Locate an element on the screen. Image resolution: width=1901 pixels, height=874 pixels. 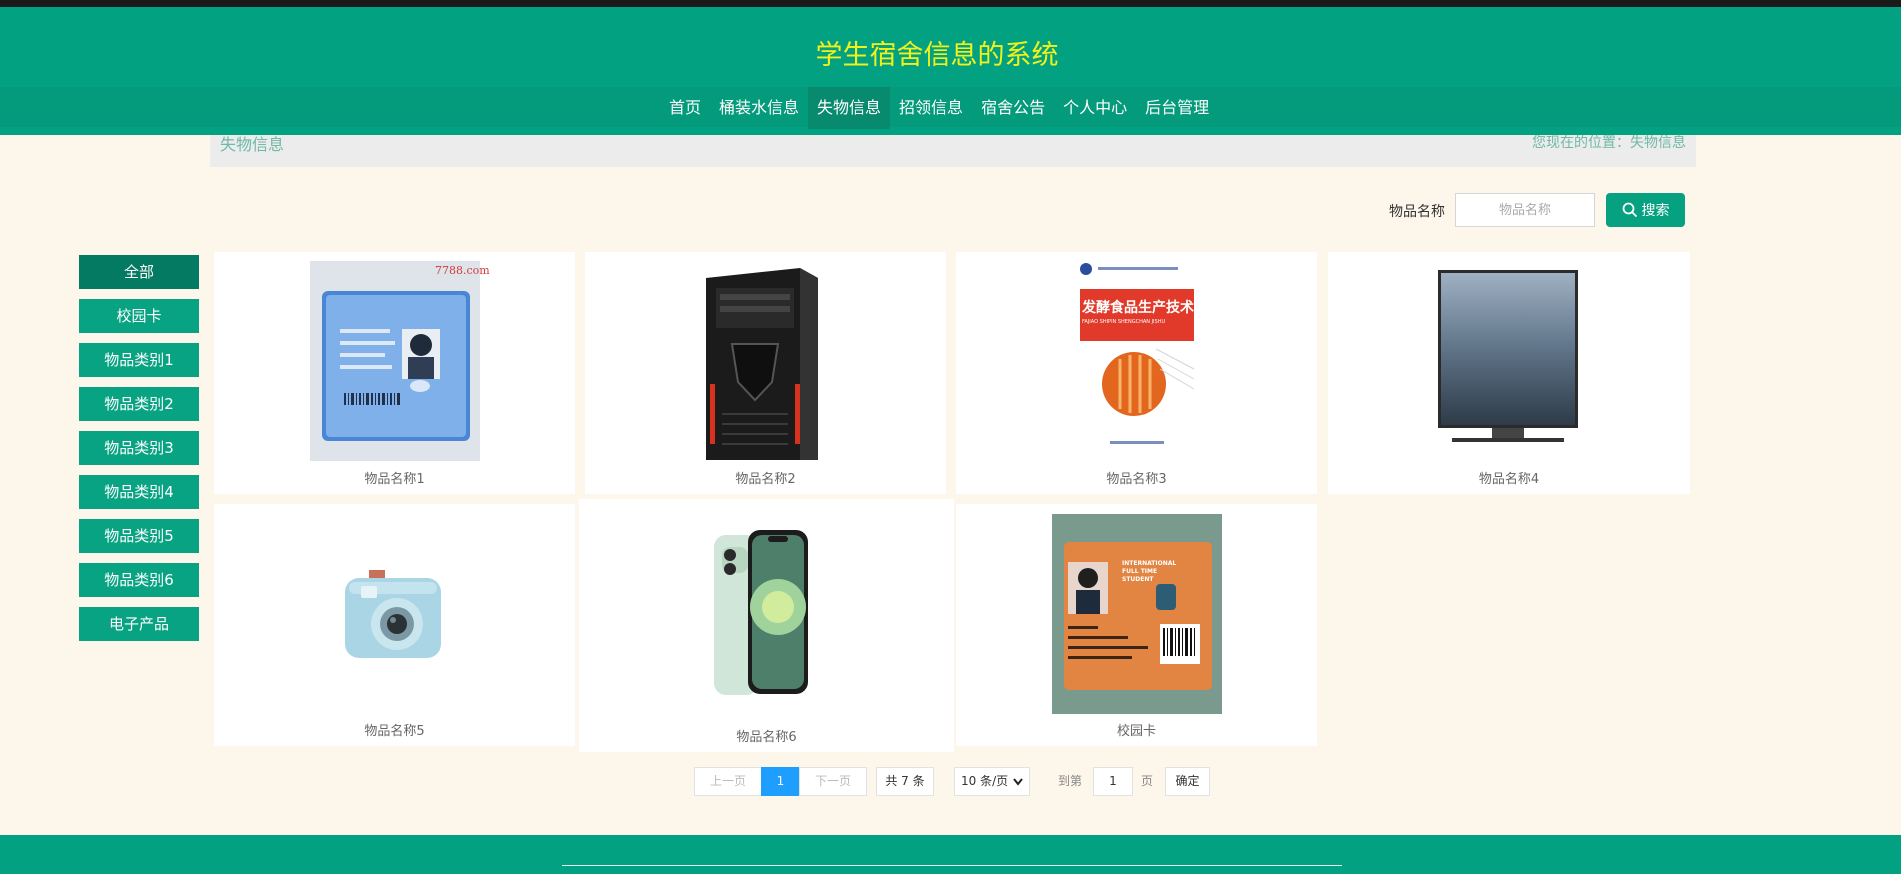
item-card: 7788.com 物品名称1 is located at coordinates (394, 373).